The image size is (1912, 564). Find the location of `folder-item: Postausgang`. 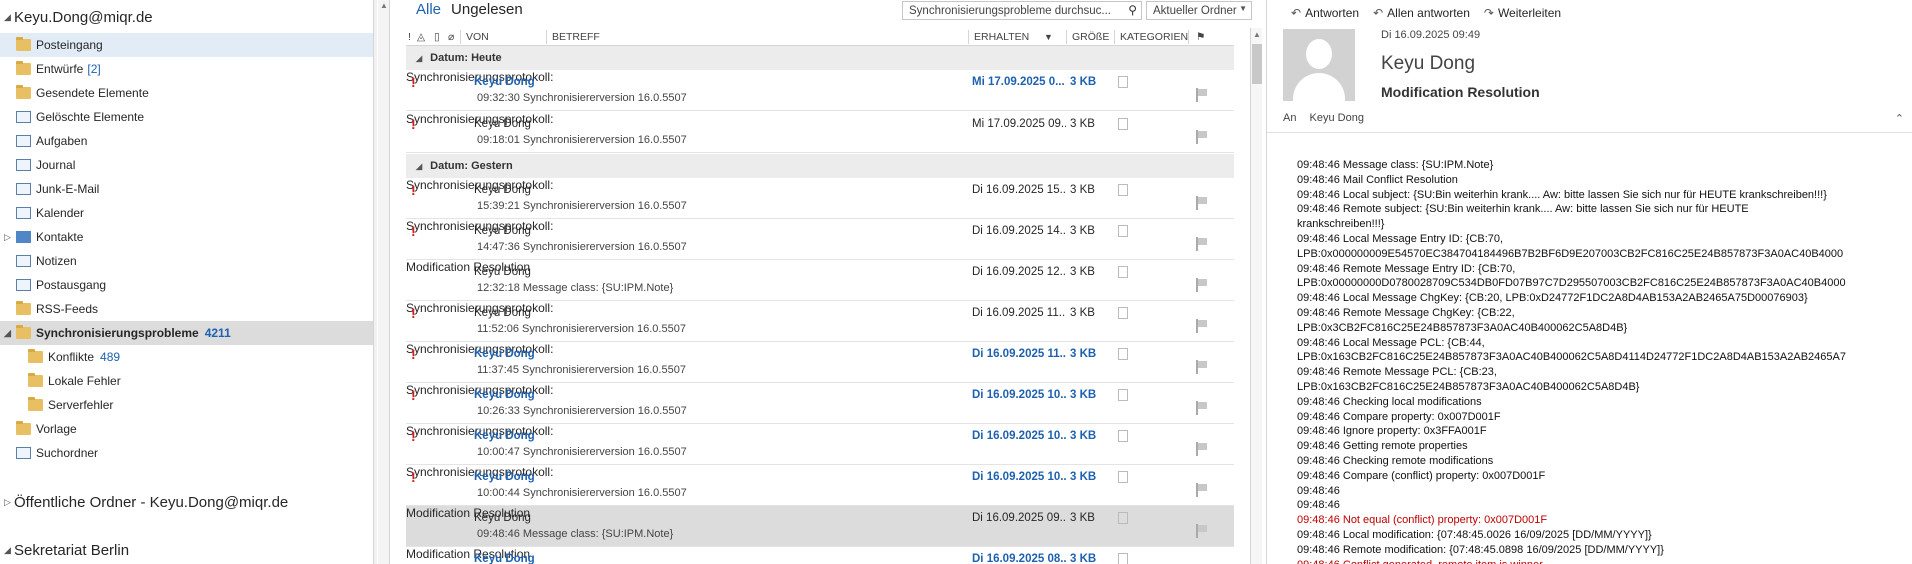

folder-item: Postausgang is located at coordinates (187, 285).